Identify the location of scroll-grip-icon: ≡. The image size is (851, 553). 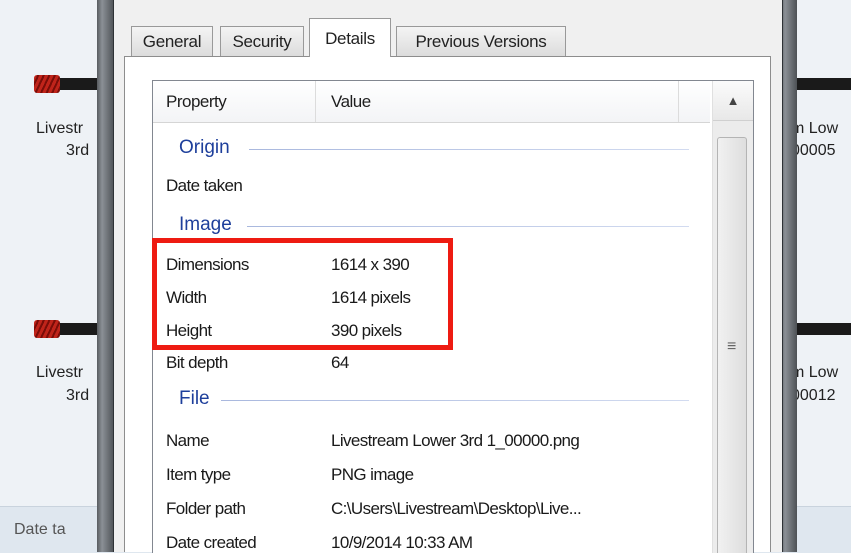
(732, 346).